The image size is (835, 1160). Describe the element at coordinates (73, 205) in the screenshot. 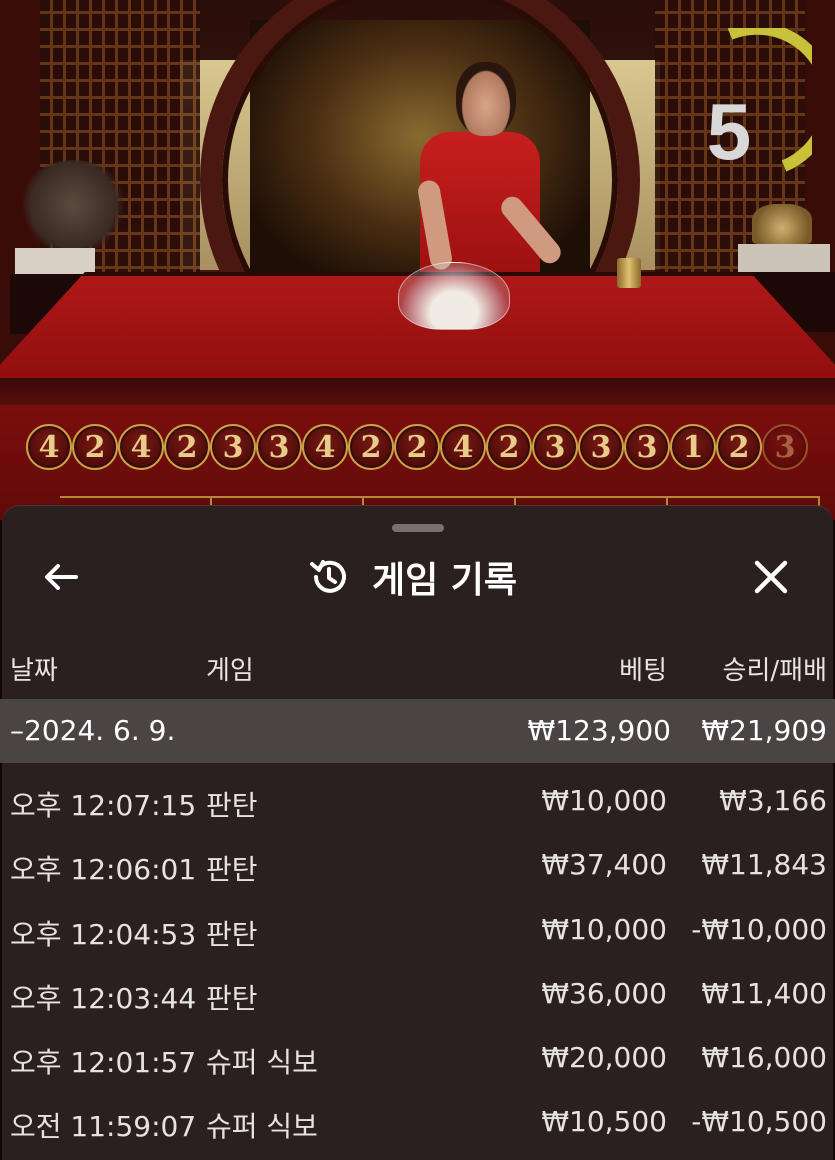

I see `bonsai-plant` at that location.